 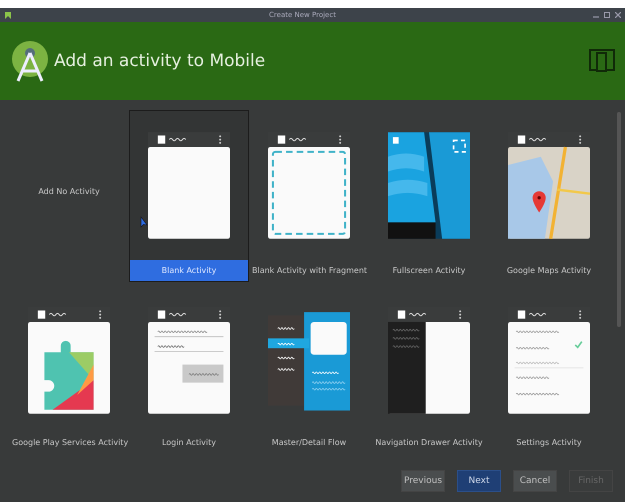 I want to click on header-title: Add an activity to Mobile, so click(x=160, y=61).